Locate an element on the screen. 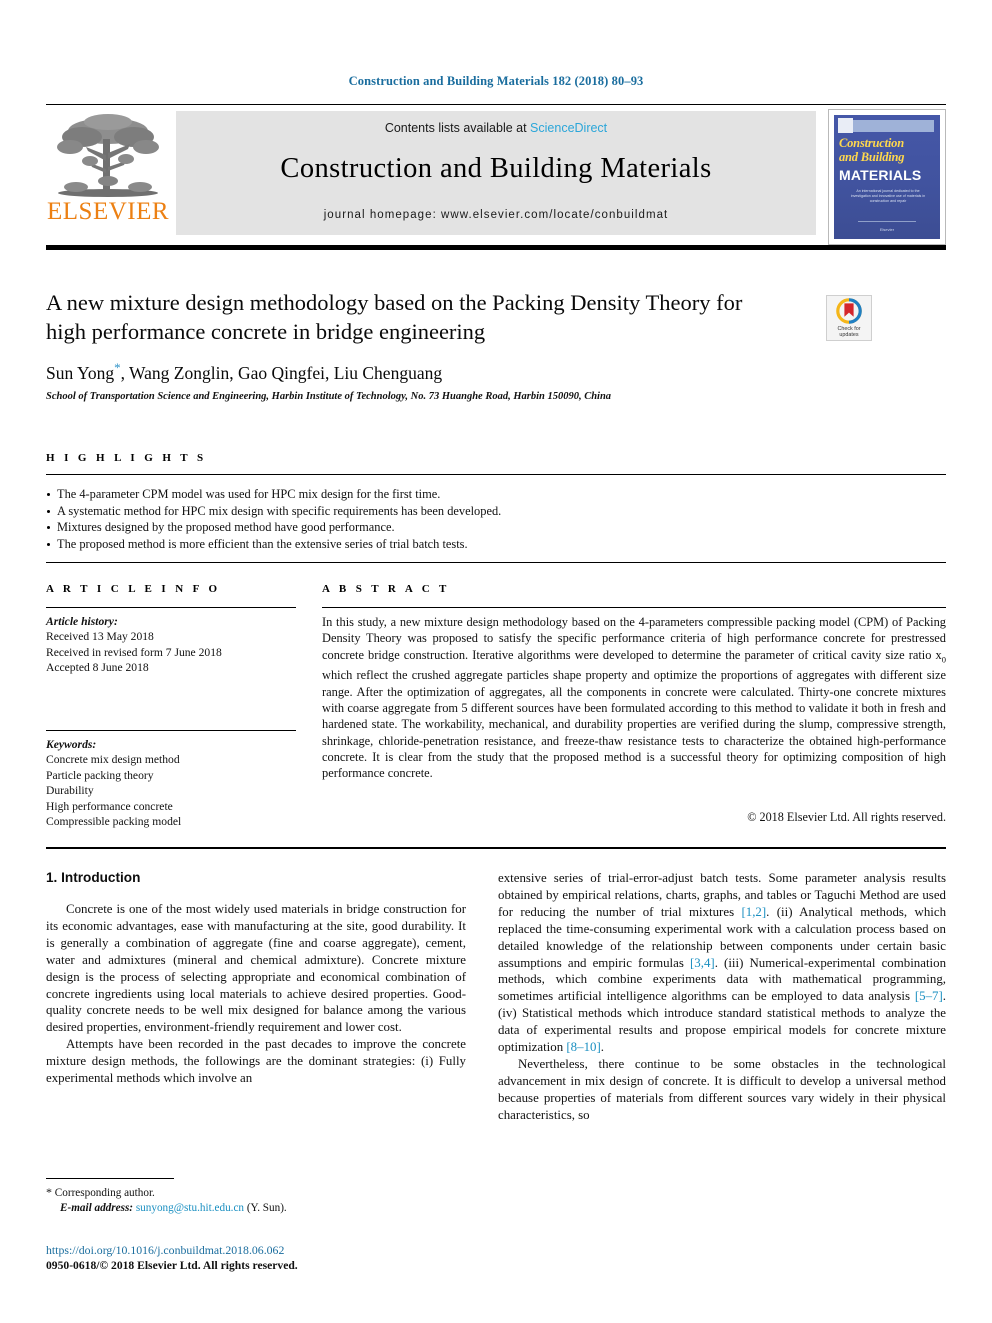 The width and height of the screenshot is (992, 1323). email-link: sunyong@stu.hit.edu.cn is located at coordinates (190, 1208).